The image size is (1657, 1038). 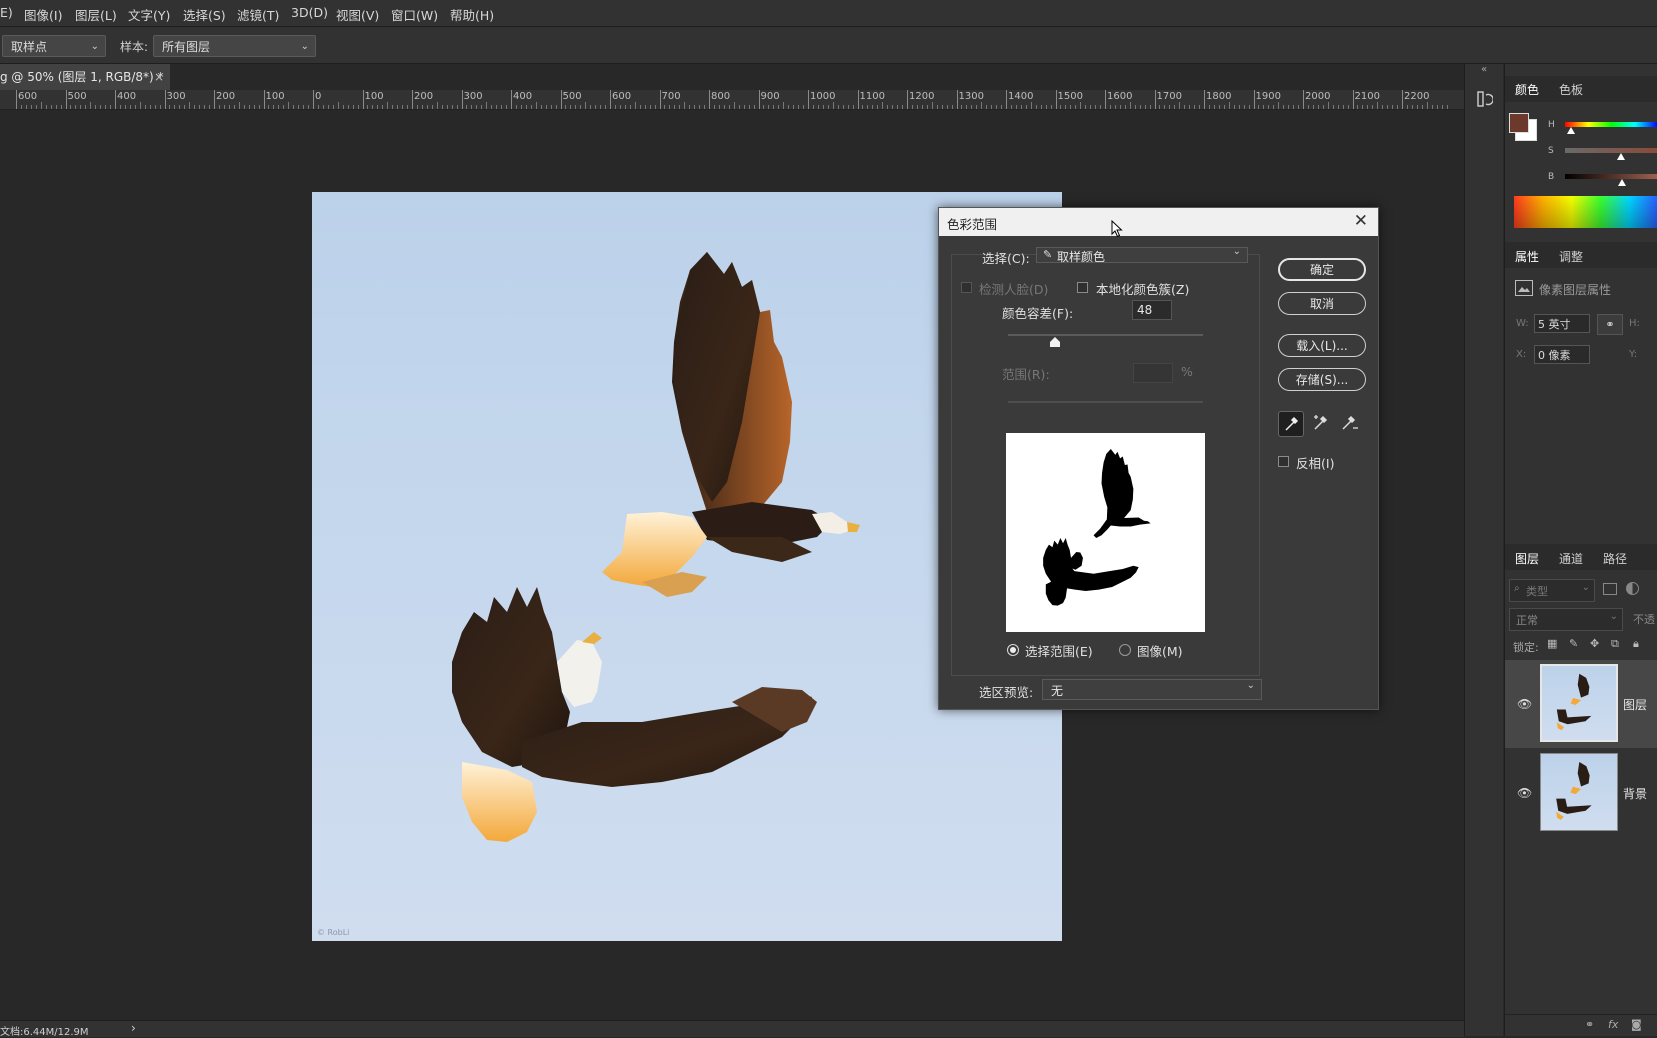 What do you see at coordinates (1527, 256) in the screenshot?
I see `tab-properties: 属性` at bounding box center [1527, 256].